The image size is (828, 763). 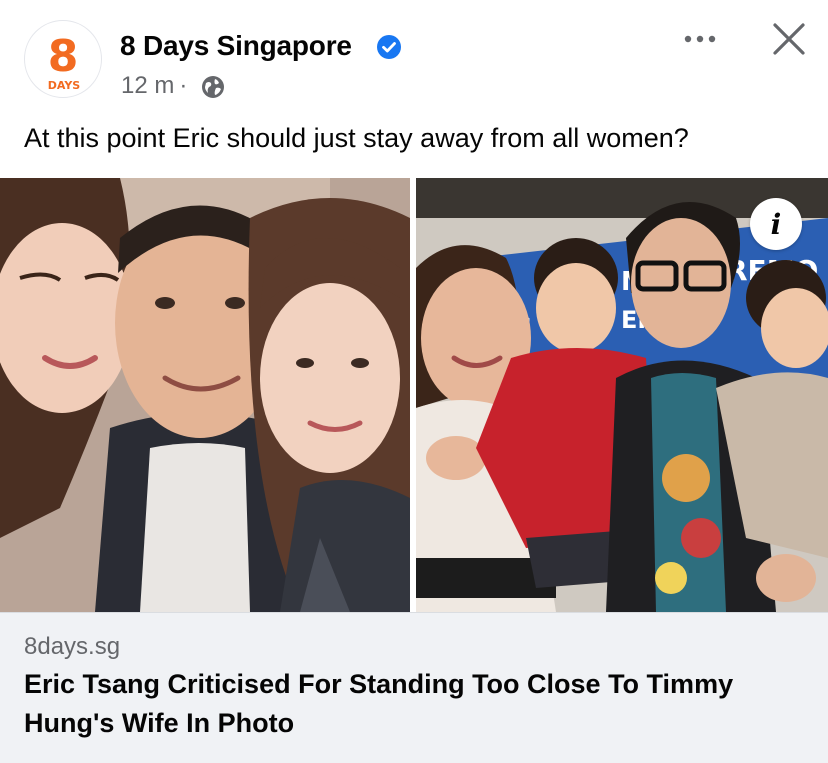 I want to click on post-timestamp: 12 m, so click(x=147, y=85).